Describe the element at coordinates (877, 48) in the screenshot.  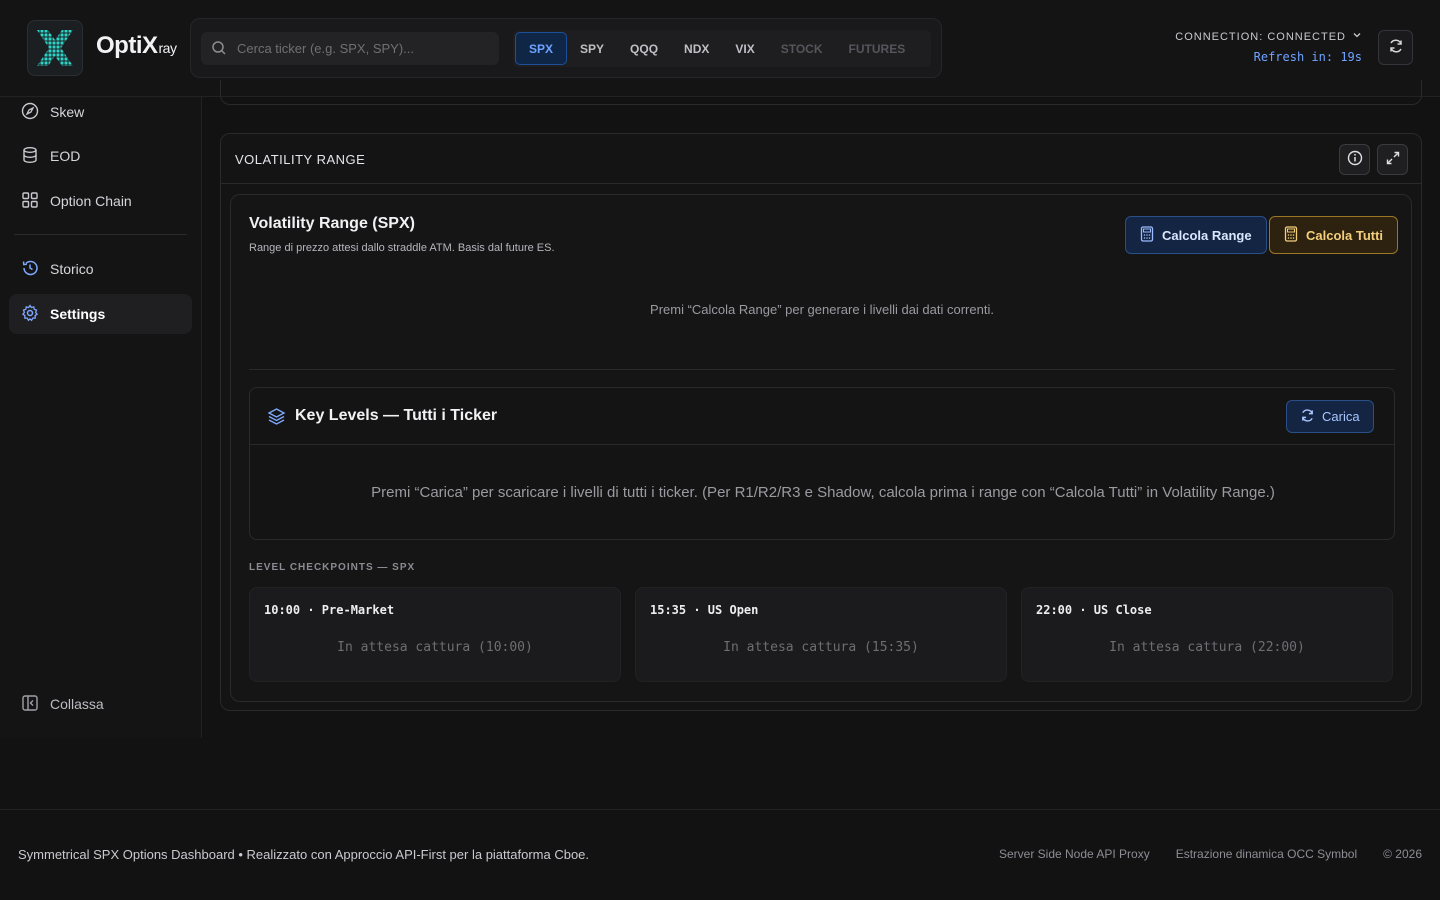
I see `ticker-tab-futures: FUTURES` at that location.